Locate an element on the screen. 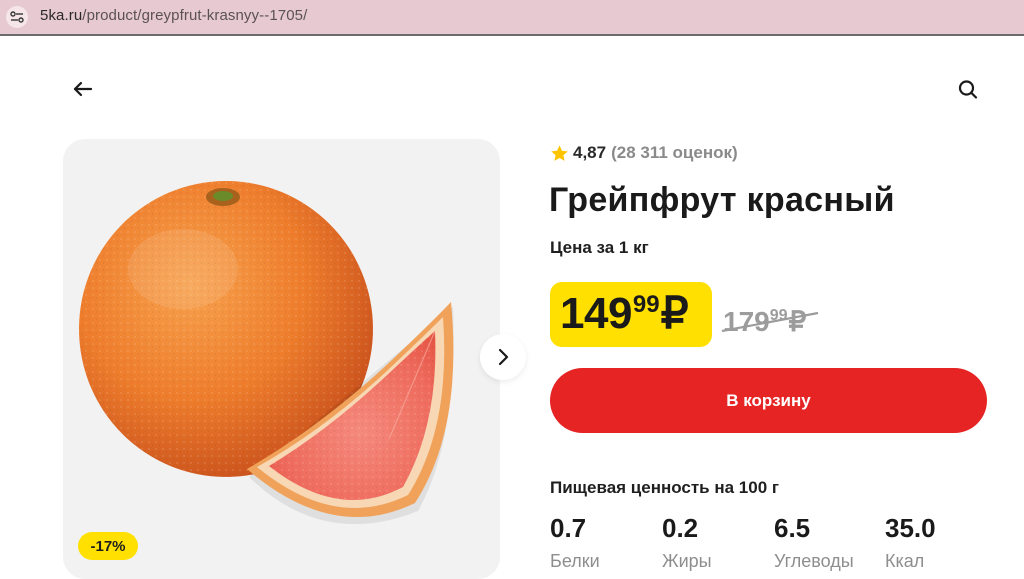  product-title: Грейпфрут красный is located at coordinates (722, 200).